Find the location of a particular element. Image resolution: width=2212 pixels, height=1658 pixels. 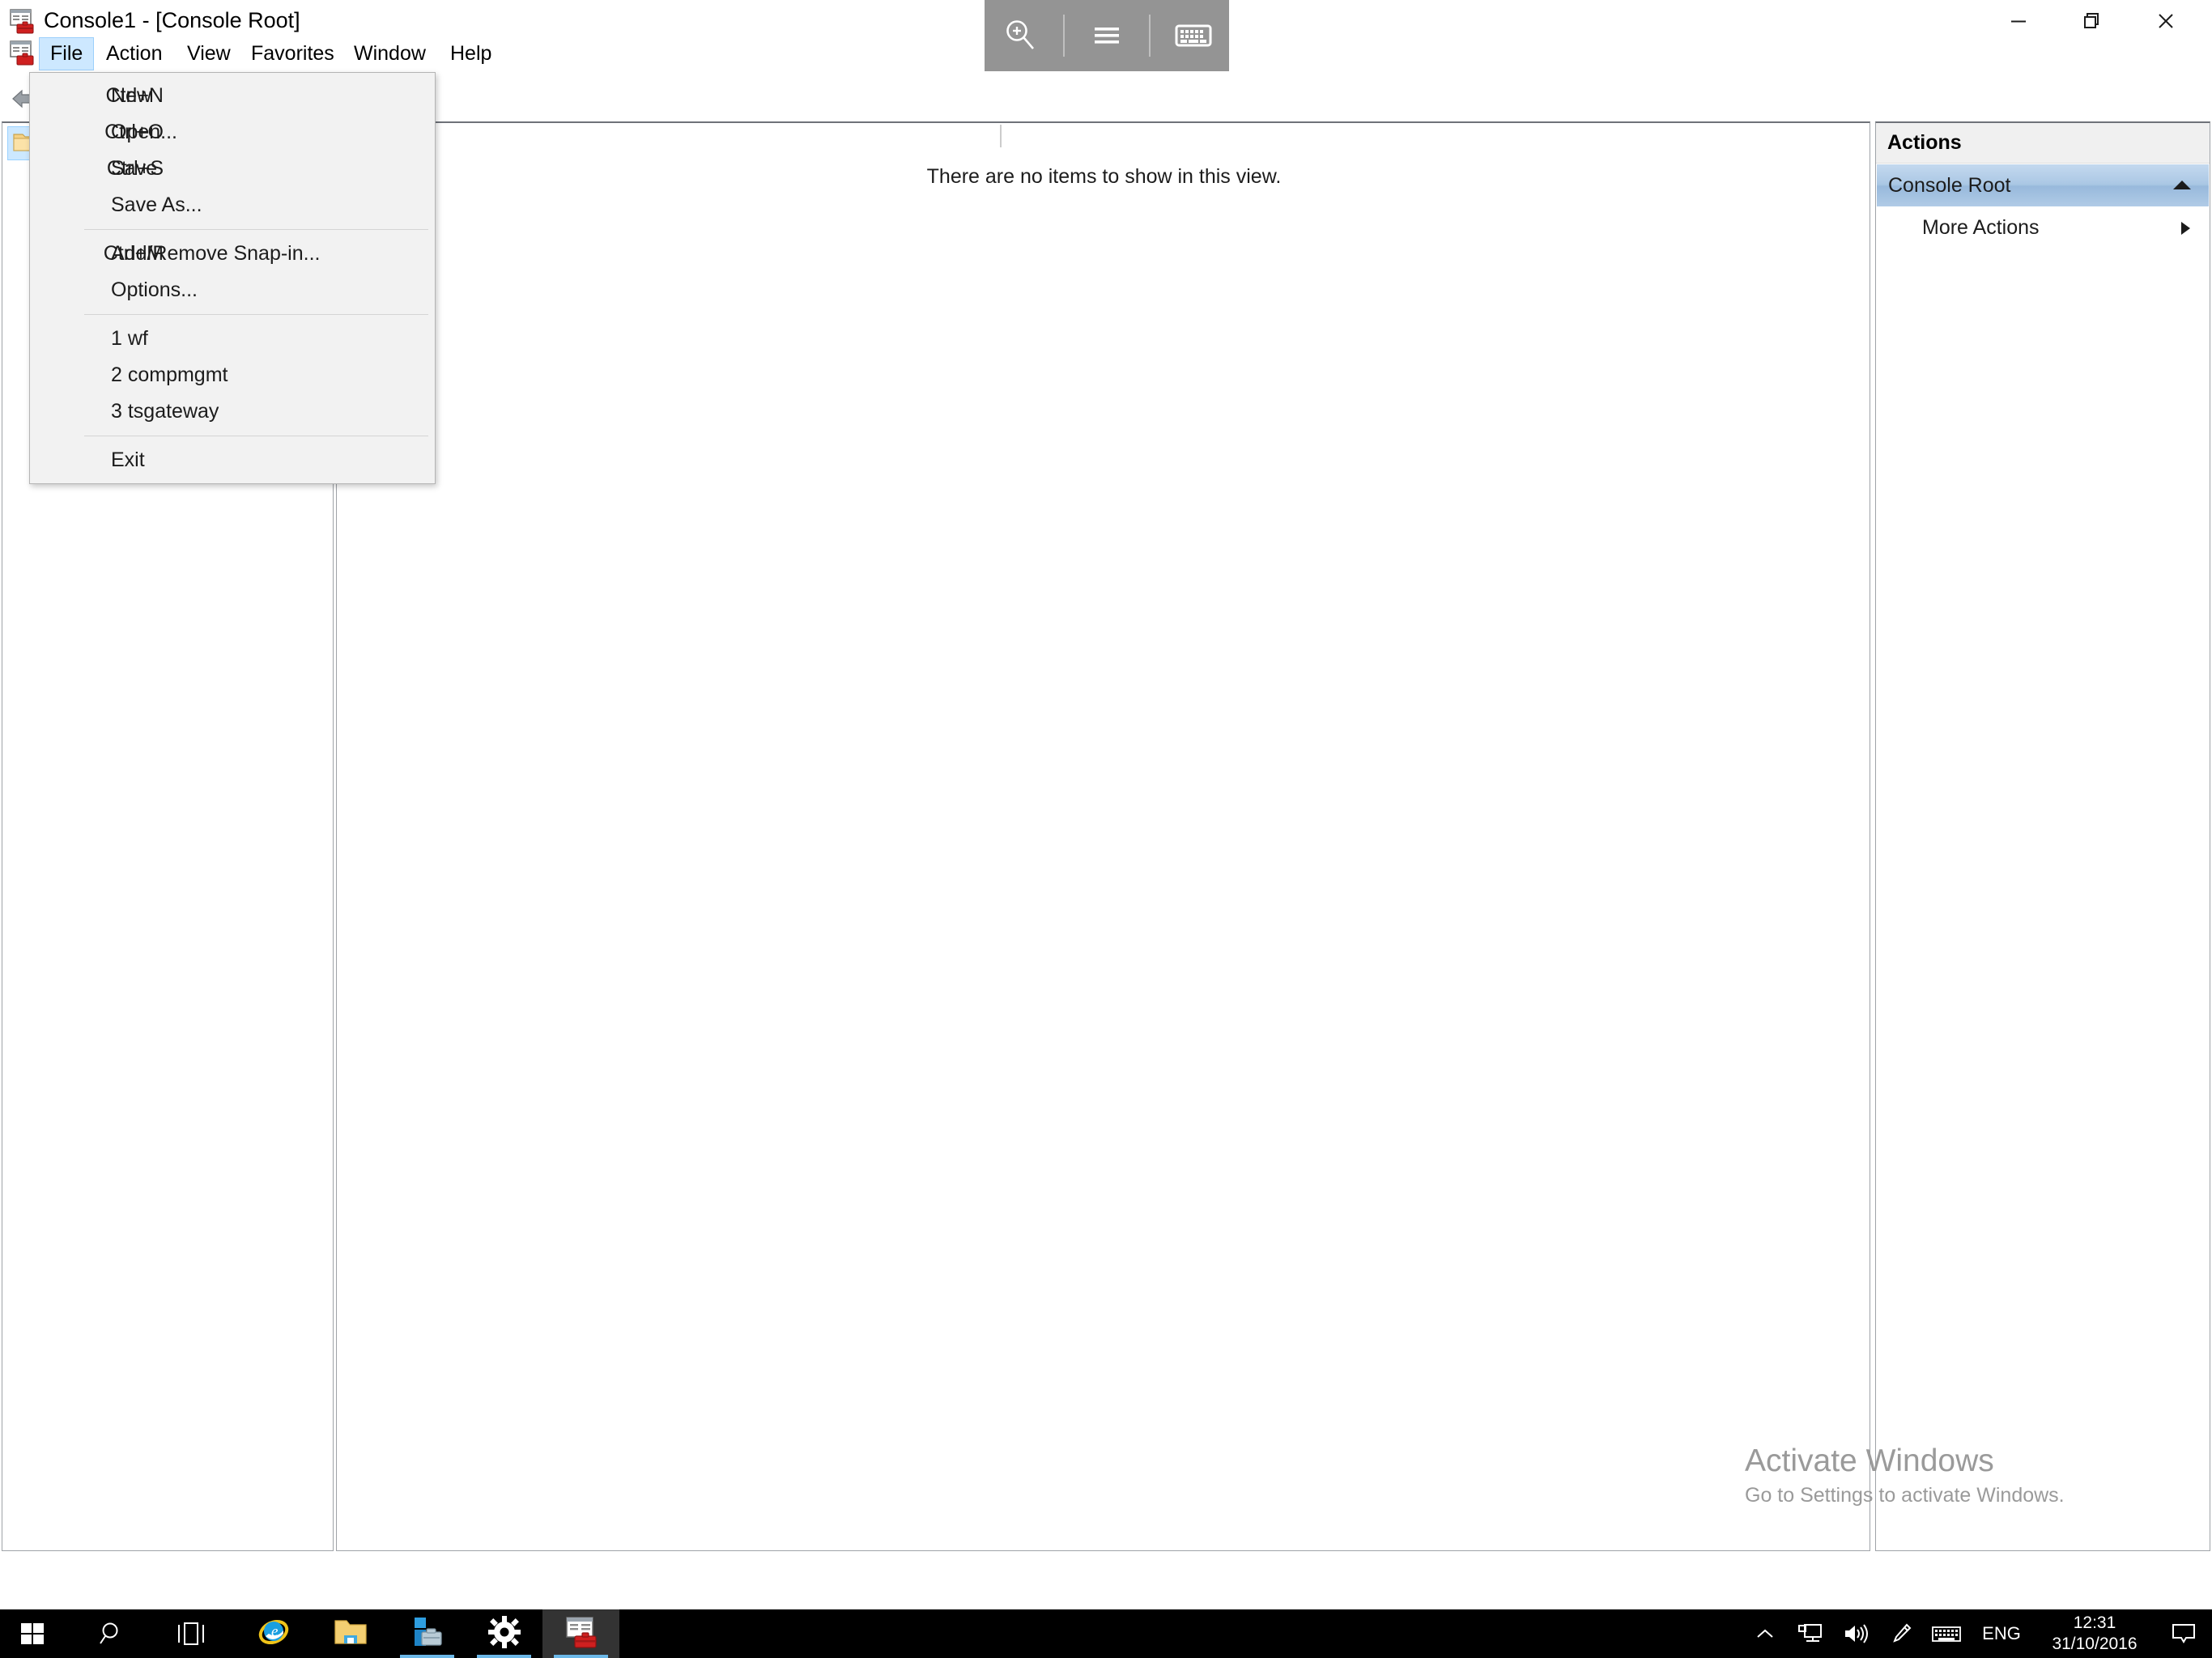

taskbar-app-file-explorer is located at coordinates (351, 1633).